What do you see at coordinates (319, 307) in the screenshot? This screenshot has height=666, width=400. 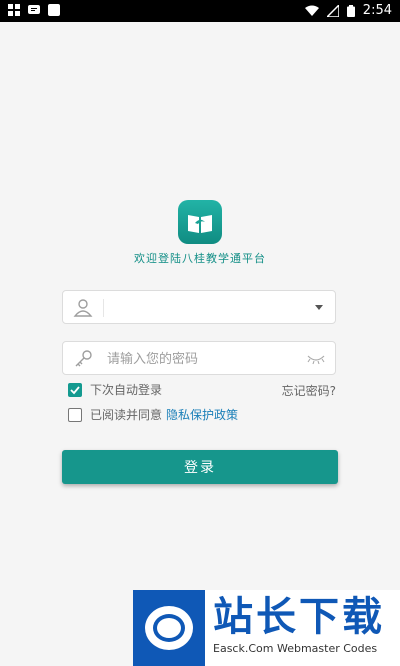 I see `chevron-down-icon` at bounding box center [319, 307].